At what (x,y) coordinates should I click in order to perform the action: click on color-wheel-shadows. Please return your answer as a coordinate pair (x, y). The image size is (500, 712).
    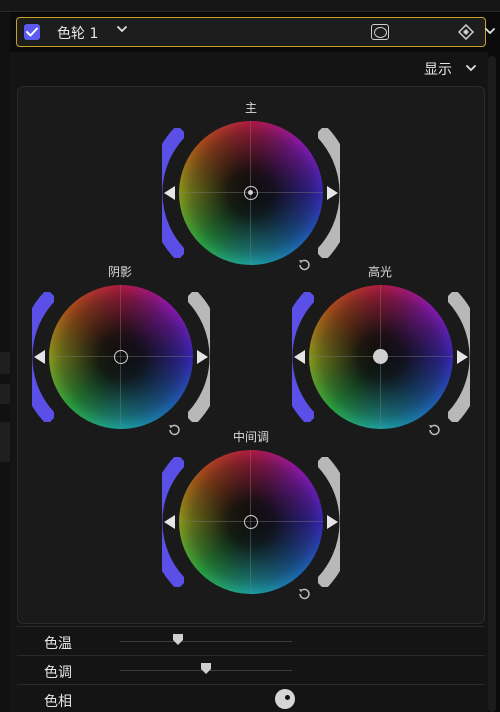
    Looking at the image, I should click on (121, 357).